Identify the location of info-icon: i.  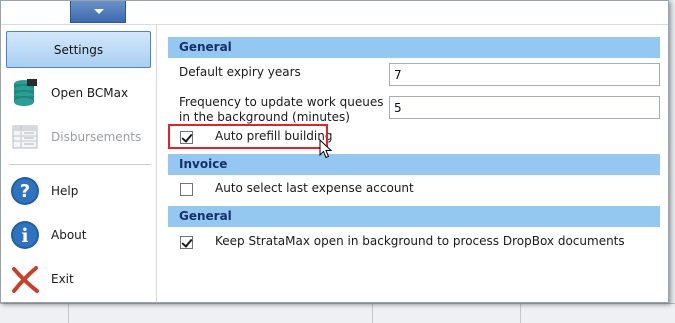
(25, 235).